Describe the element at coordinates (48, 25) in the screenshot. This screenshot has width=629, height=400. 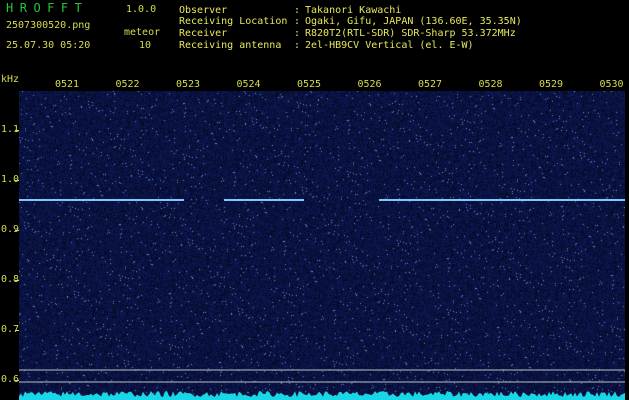
I see `file-name: 2507300520.png` at that location.